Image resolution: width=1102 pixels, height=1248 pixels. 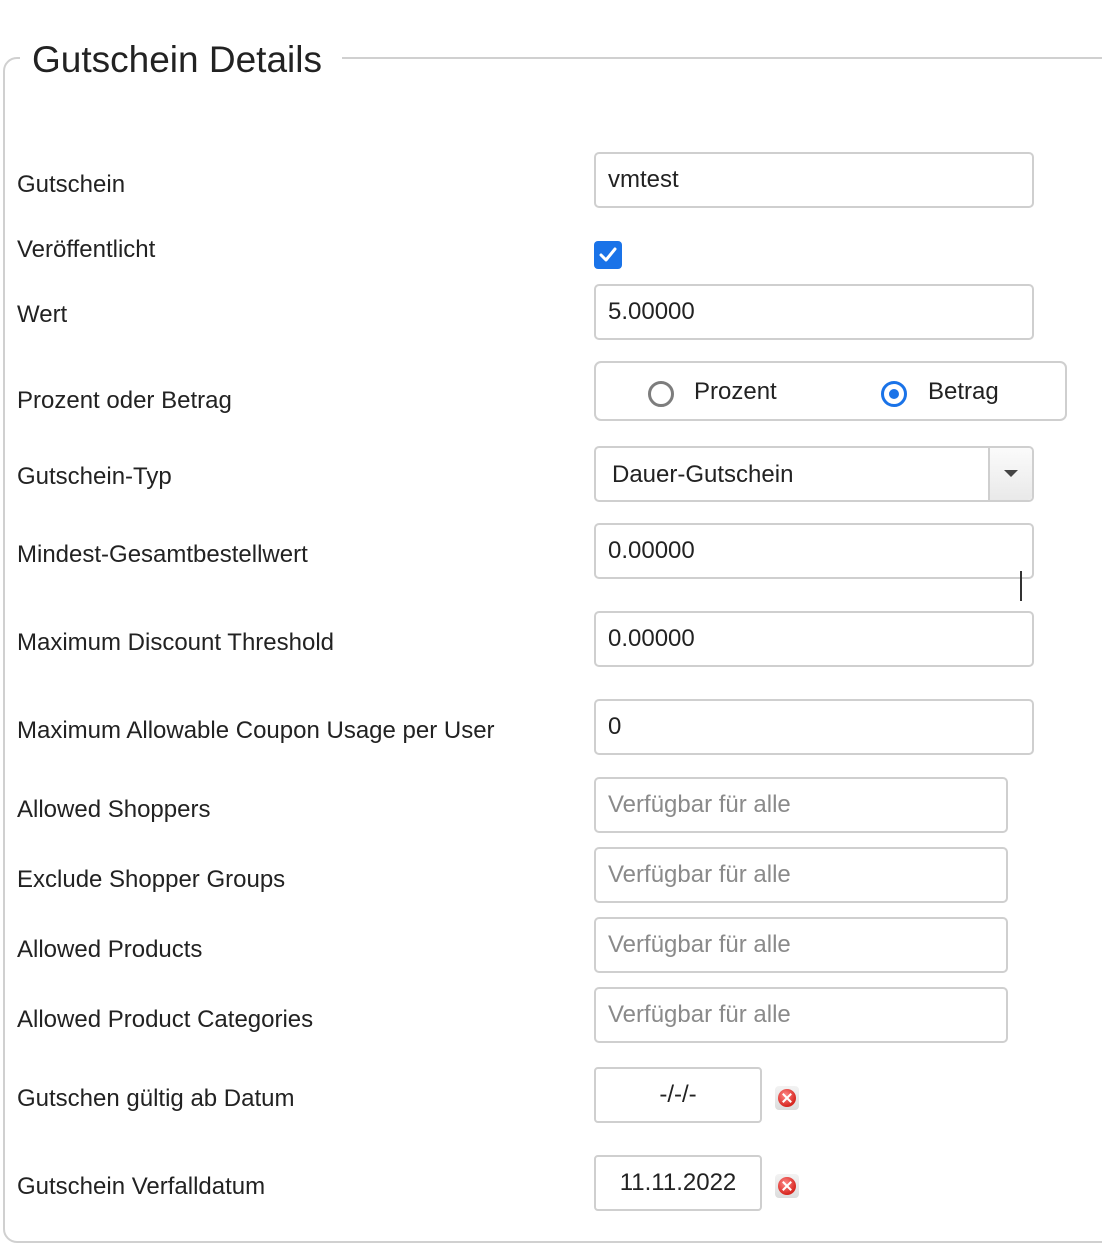 What do you see at coordinates (1021, 586) in the screenshot?
I see `text-cursor` at bounding box center [1021, 586].